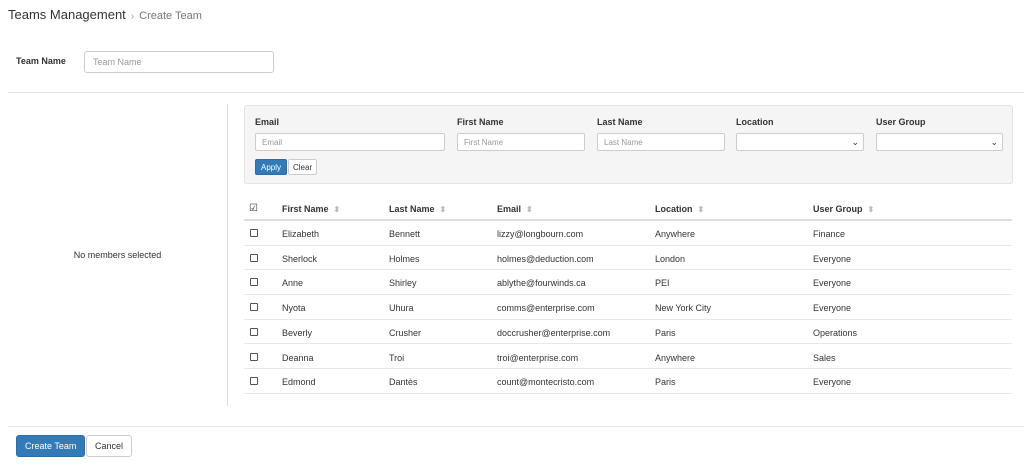 This screenshot has height=468, width=1024. I want to click on cell-last-name: Troi, so click(397, 357).